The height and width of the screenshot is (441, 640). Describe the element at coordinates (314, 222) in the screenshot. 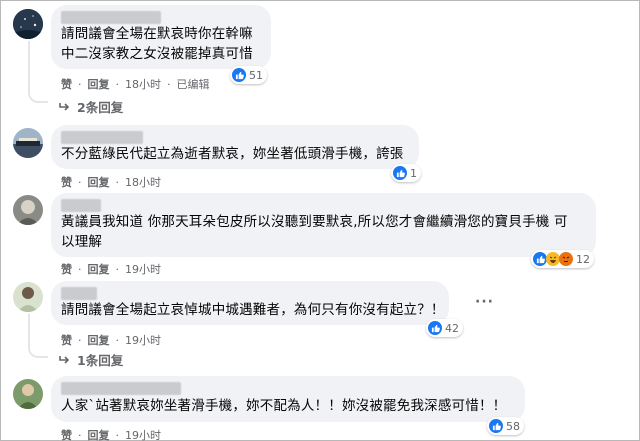

I see `comment-text-line: 黃議員我知道 你那天耳朵包皮所以沒聽到要默哀,所以您才會繼續滑您的寶貝手機 可` at that location.